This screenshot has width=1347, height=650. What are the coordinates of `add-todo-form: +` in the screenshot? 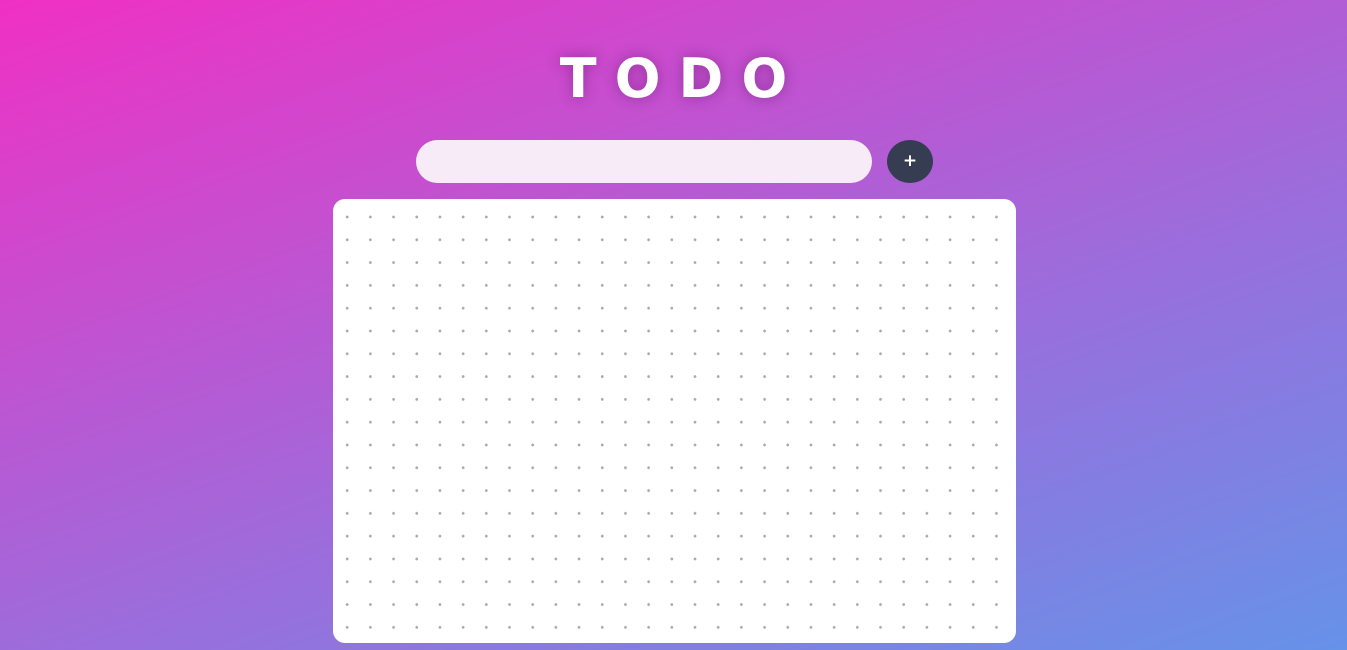 It's located at (674, 161).